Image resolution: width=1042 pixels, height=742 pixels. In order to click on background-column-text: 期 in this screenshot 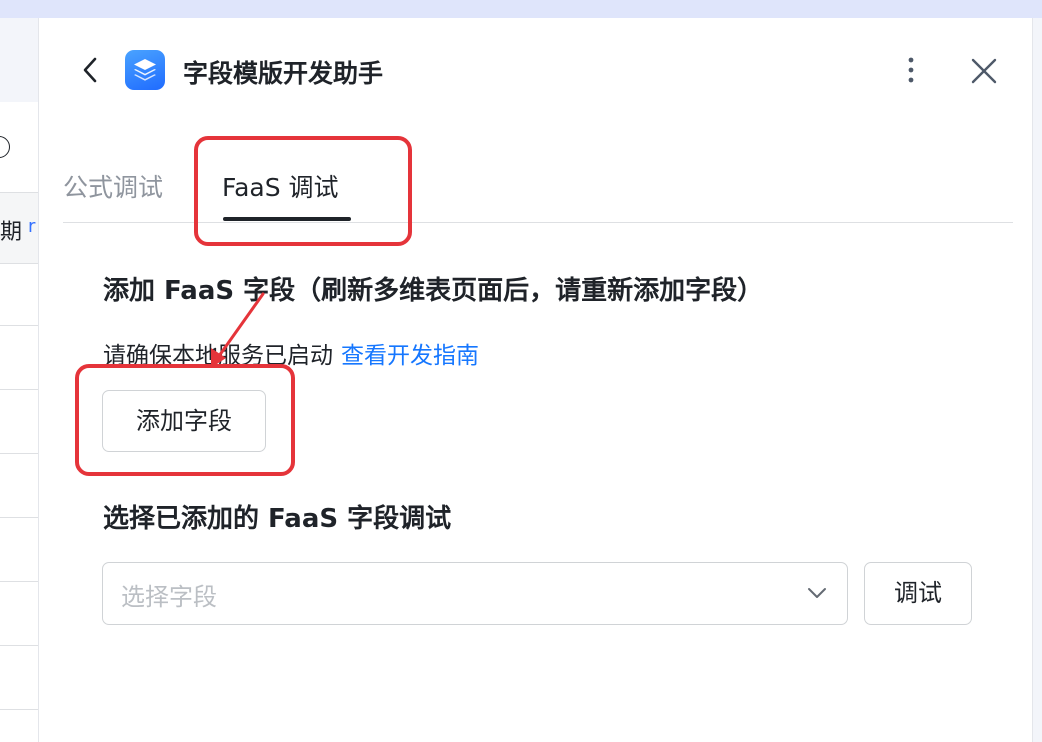, I will do `click(11, 232)`.